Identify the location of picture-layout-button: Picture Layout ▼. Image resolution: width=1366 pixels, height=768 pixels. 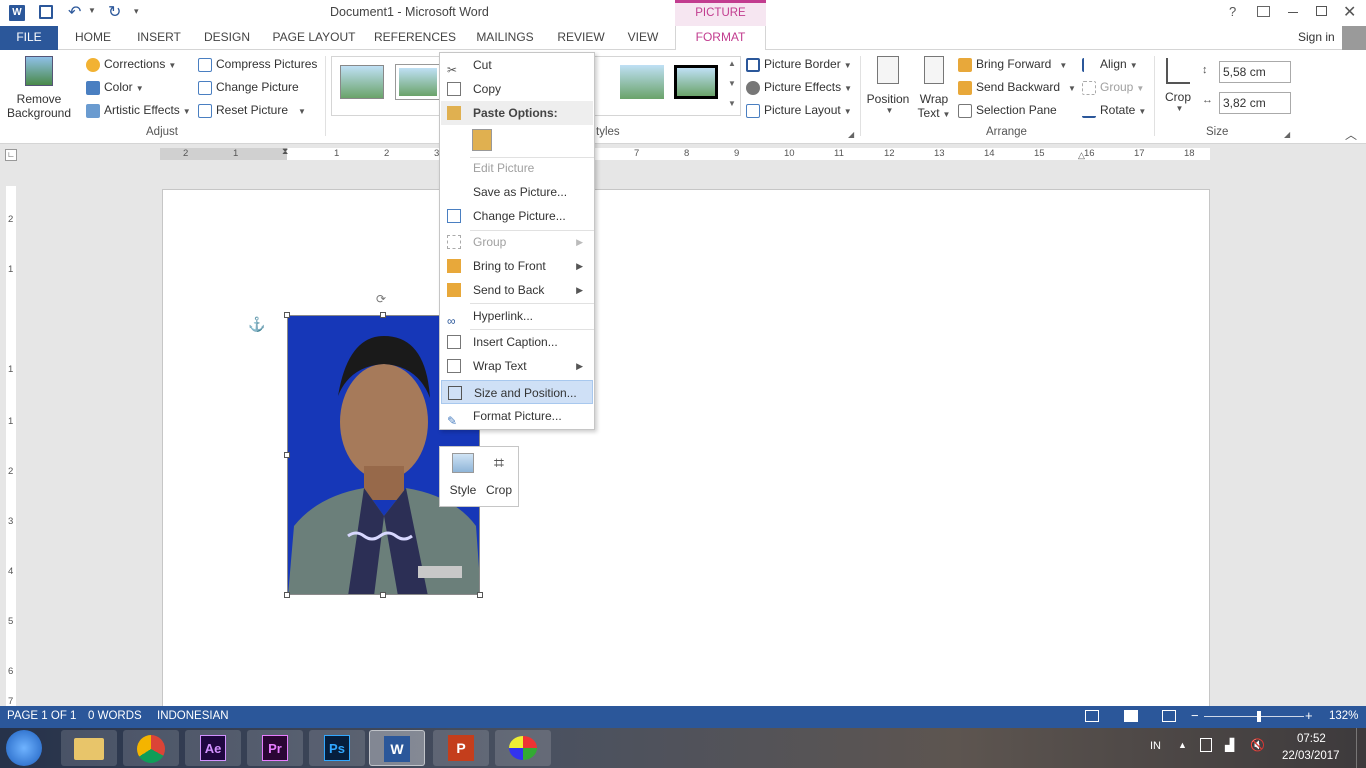
(799, 110).